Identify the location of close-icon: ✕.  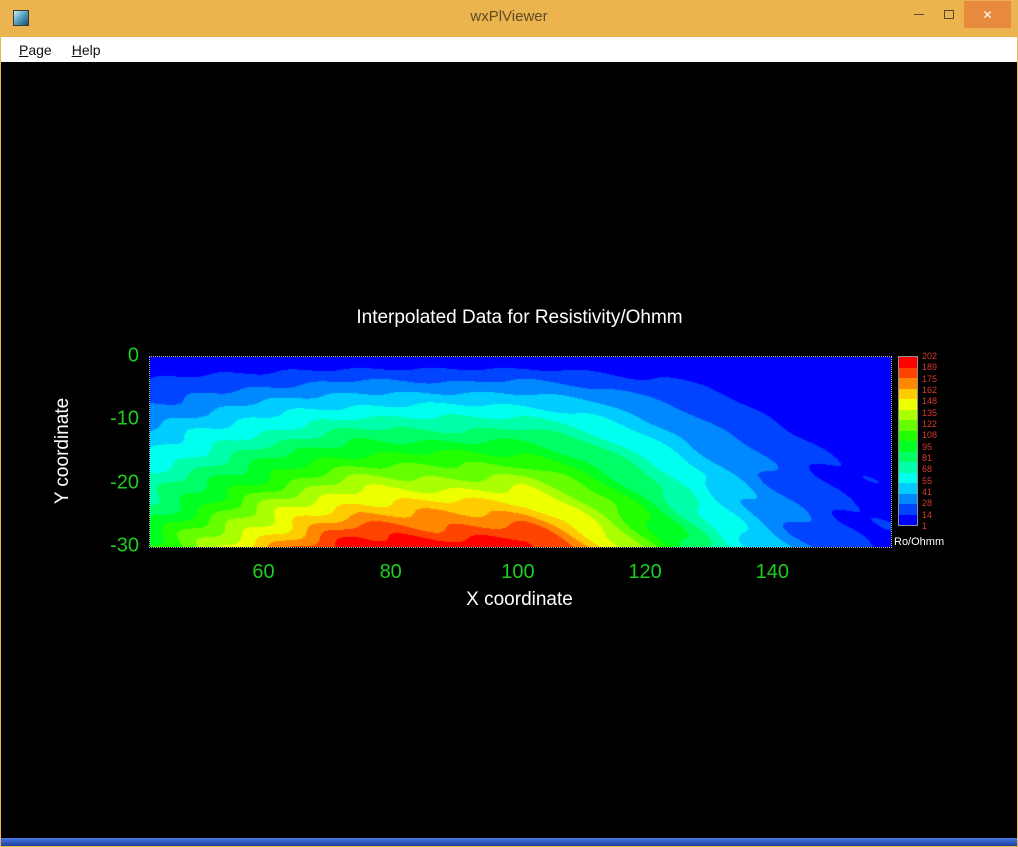
(987, 14).